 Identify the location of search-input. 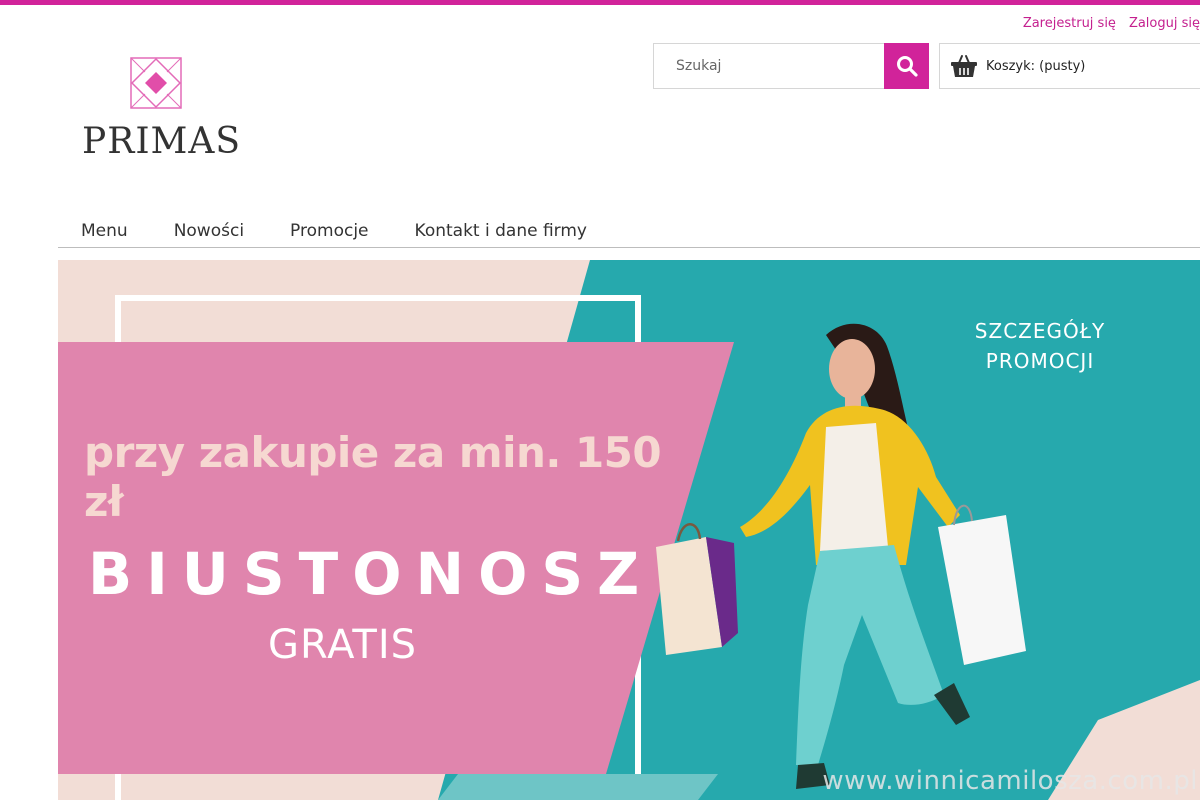
(769, 66).